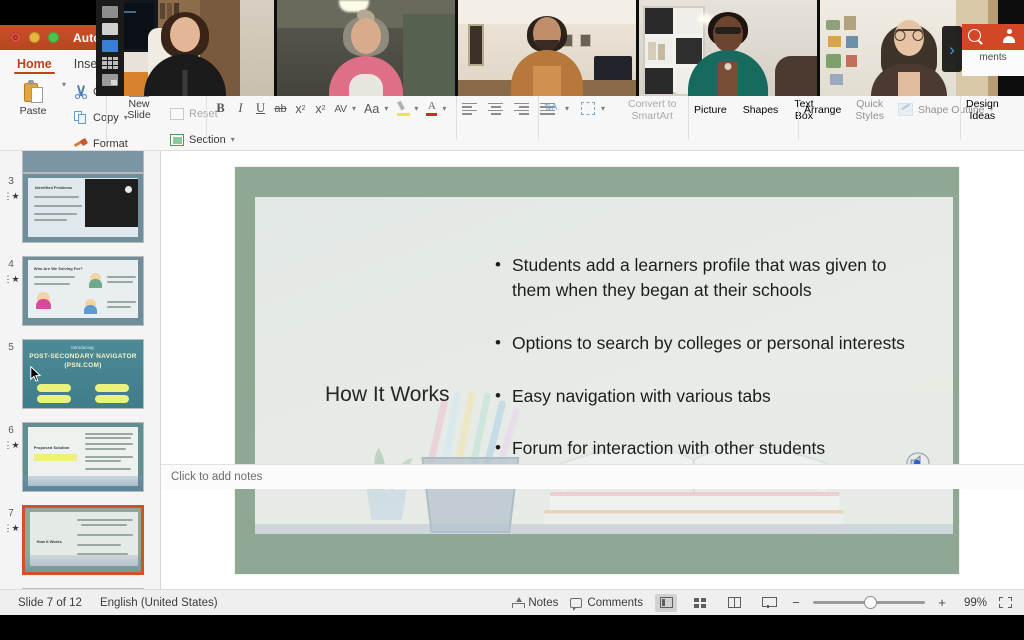  Describe the element at coordinates (543, 602) in the screenshot. I see `notes-label: Notes` at that location.